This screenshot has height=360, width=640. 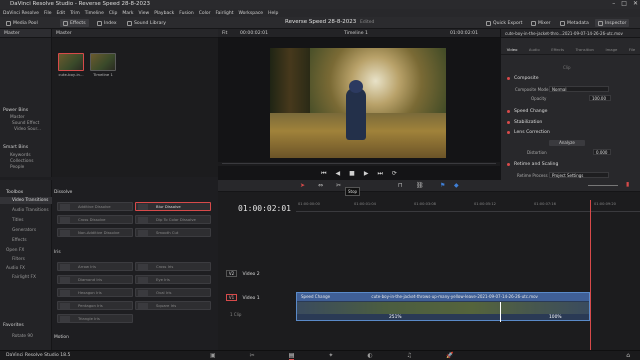 What do you see at coordinates (95, 305) in the screenshot?
I see `effect-item: Pentagon Iris` at bounding box center [95, 305].